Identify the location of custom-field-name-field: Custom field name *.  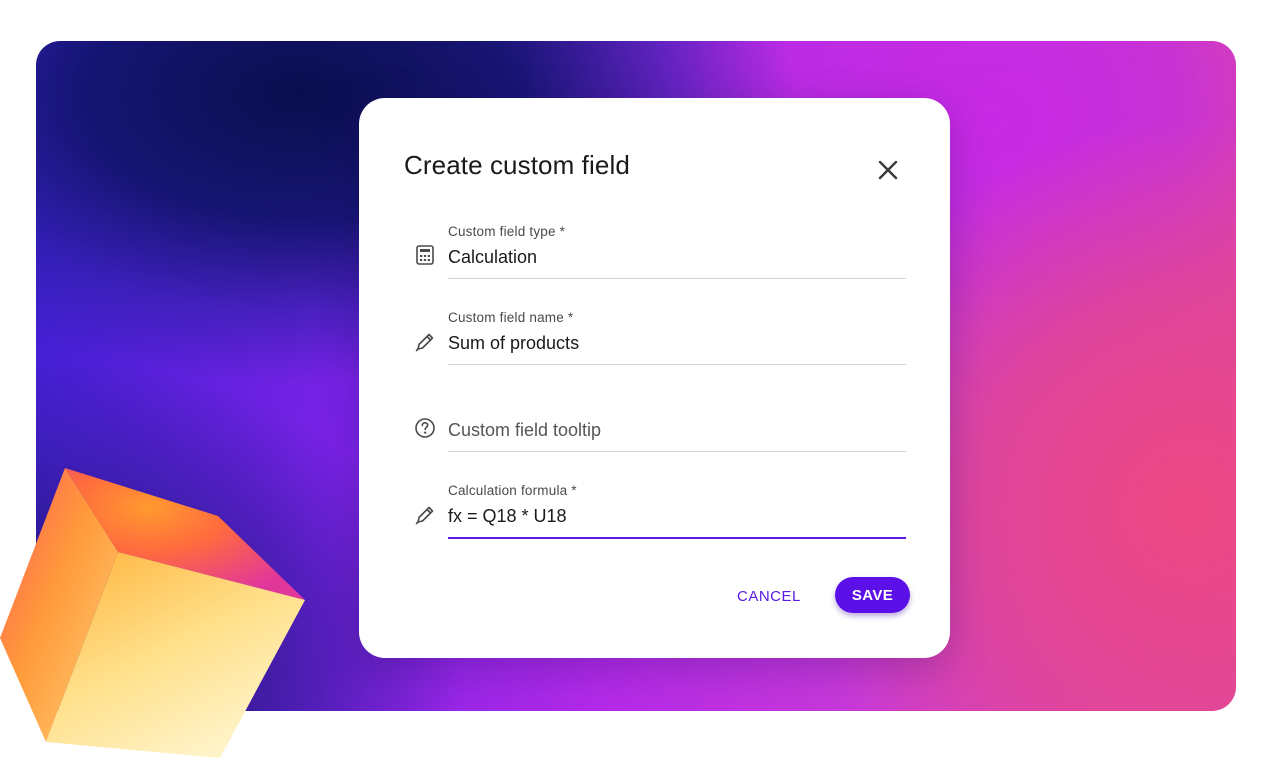
(660, 338).